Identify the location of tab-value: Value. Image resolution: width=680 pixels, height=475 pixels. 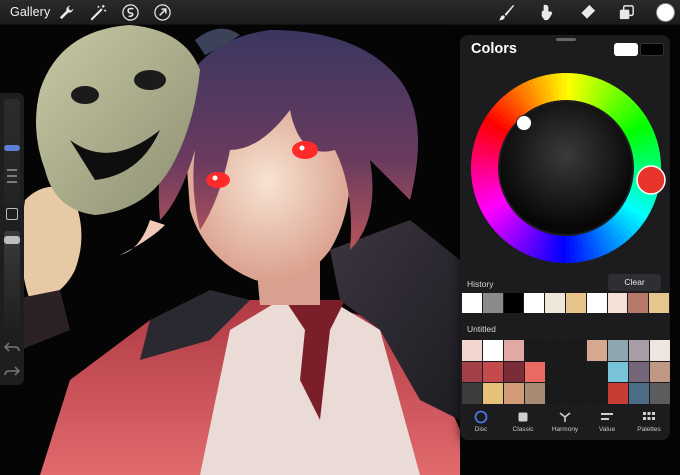
(607, 423).